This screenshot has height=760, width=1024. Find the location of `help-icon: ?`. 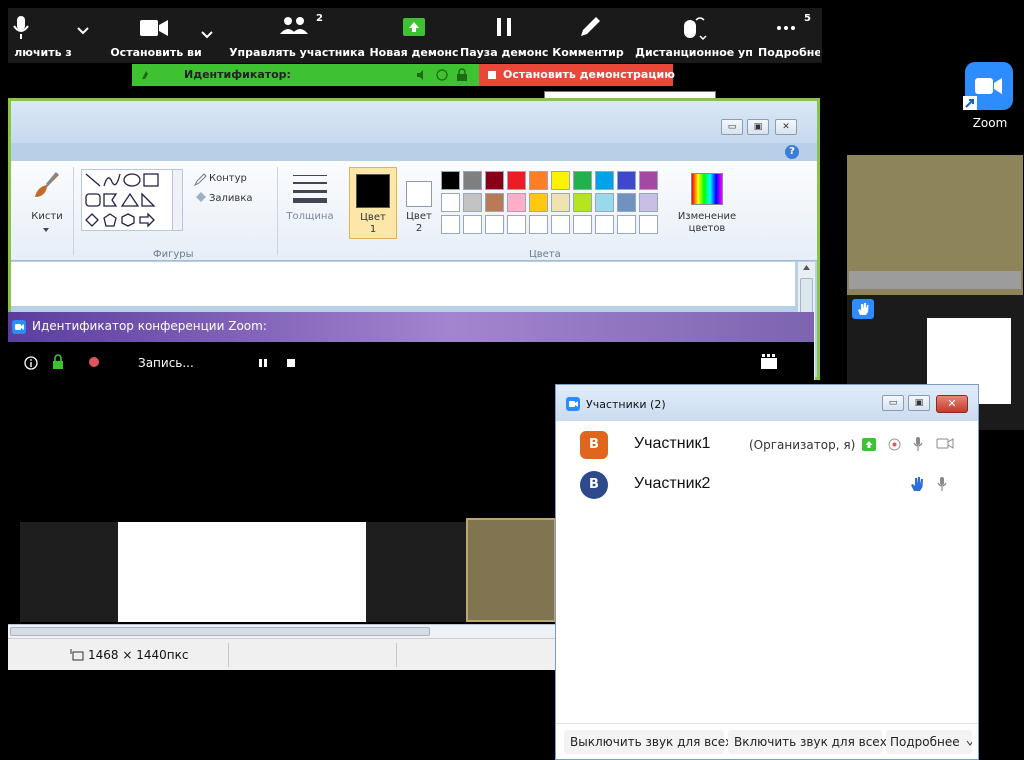

help-icon: ? is located at coordinates (792, 152).